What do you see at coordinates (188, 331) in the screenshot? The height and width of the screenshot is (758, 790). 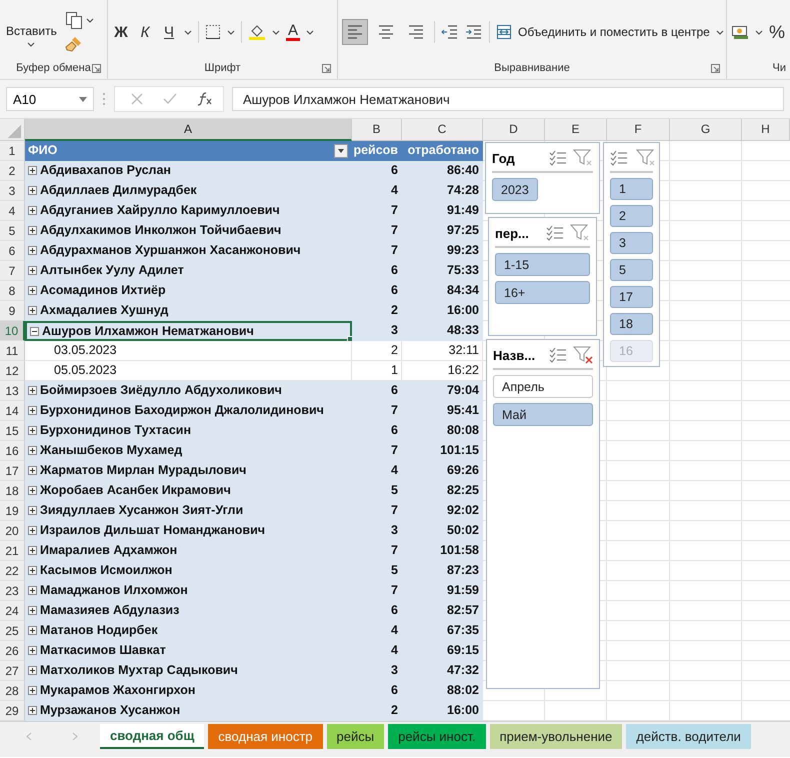 I see `selected-cell: Ашуров Илхамжон Нематжанович` at bounding box center [188, 331].